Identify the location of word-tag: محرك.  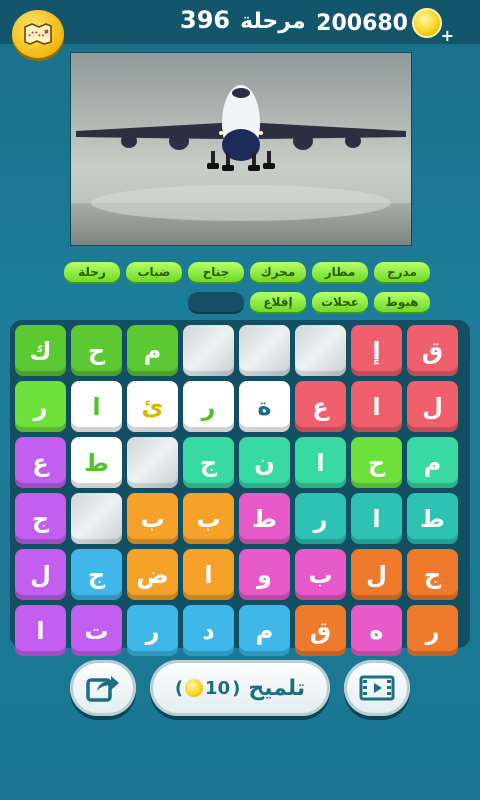
(278, 273).